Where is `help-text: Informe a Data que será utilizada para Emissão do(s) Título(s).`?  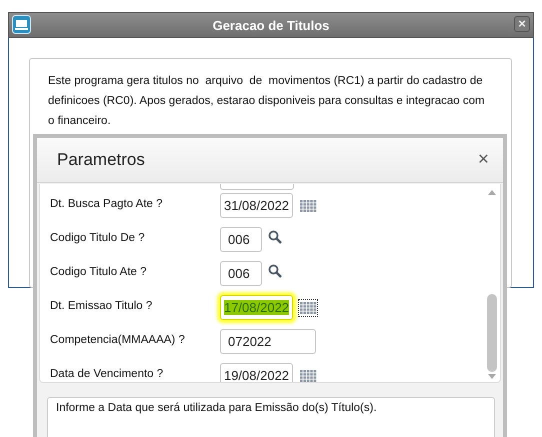
help-text: Informe a Data que será utilizada para Emissão do(s) Título(s). is located at coordinates (271, 417).